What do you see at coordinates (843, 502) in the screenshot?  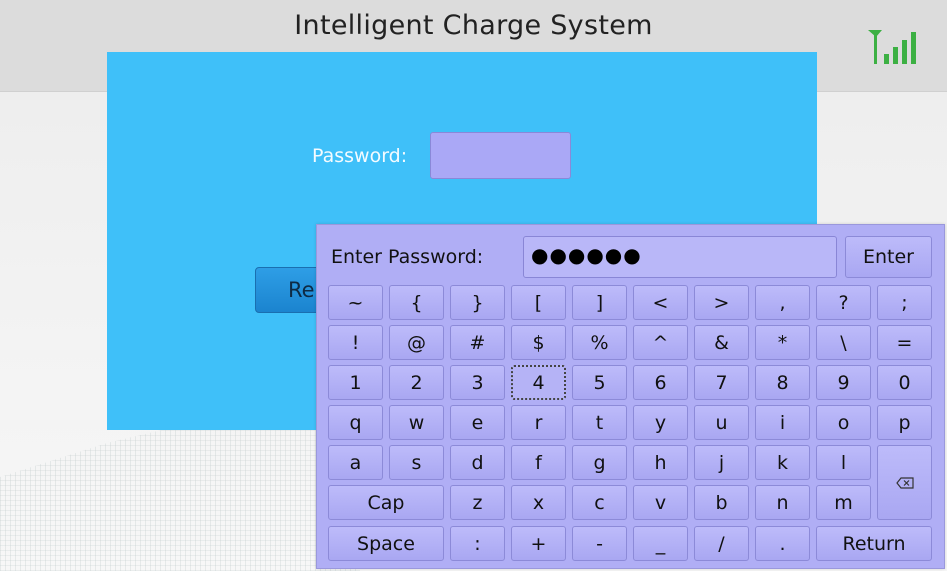 I see `m-key: m` at bounding box center [843, 502].